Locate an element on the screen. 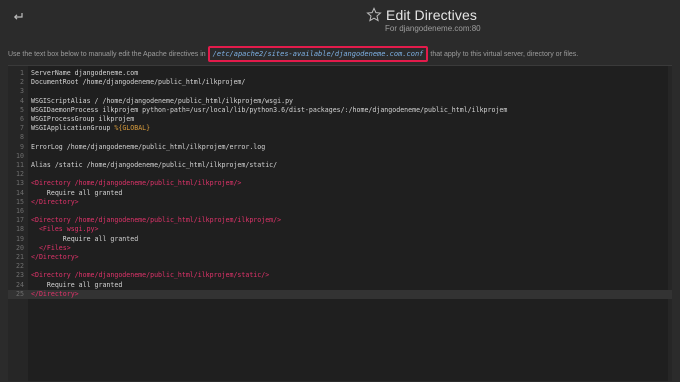  editor-line: 21 </Directory> is located at coordinates (340, 257).